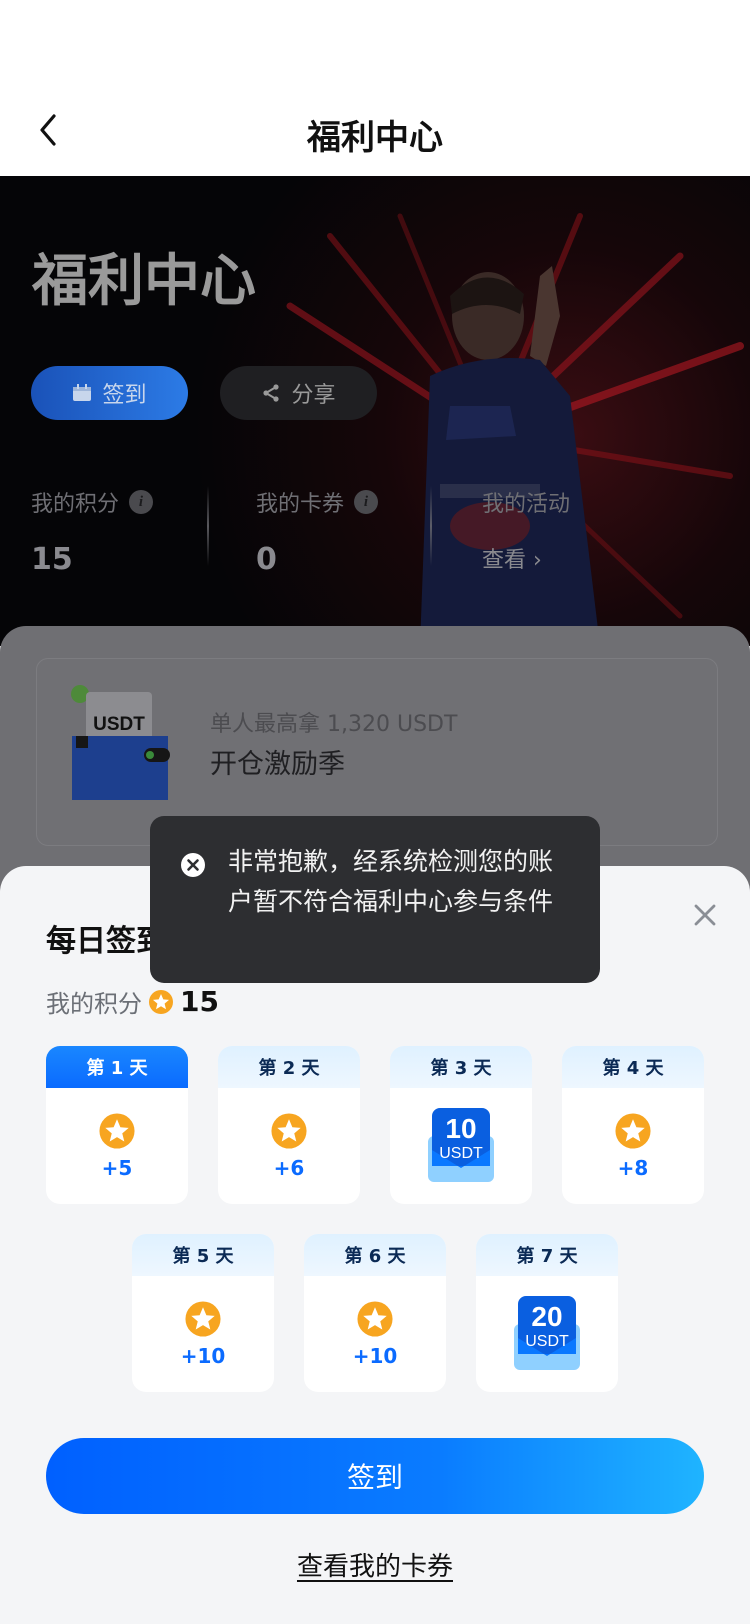 The width and height of the screenshot is (750, 1624). I want to click on points-label: 我的积分, so click(94, 1004).